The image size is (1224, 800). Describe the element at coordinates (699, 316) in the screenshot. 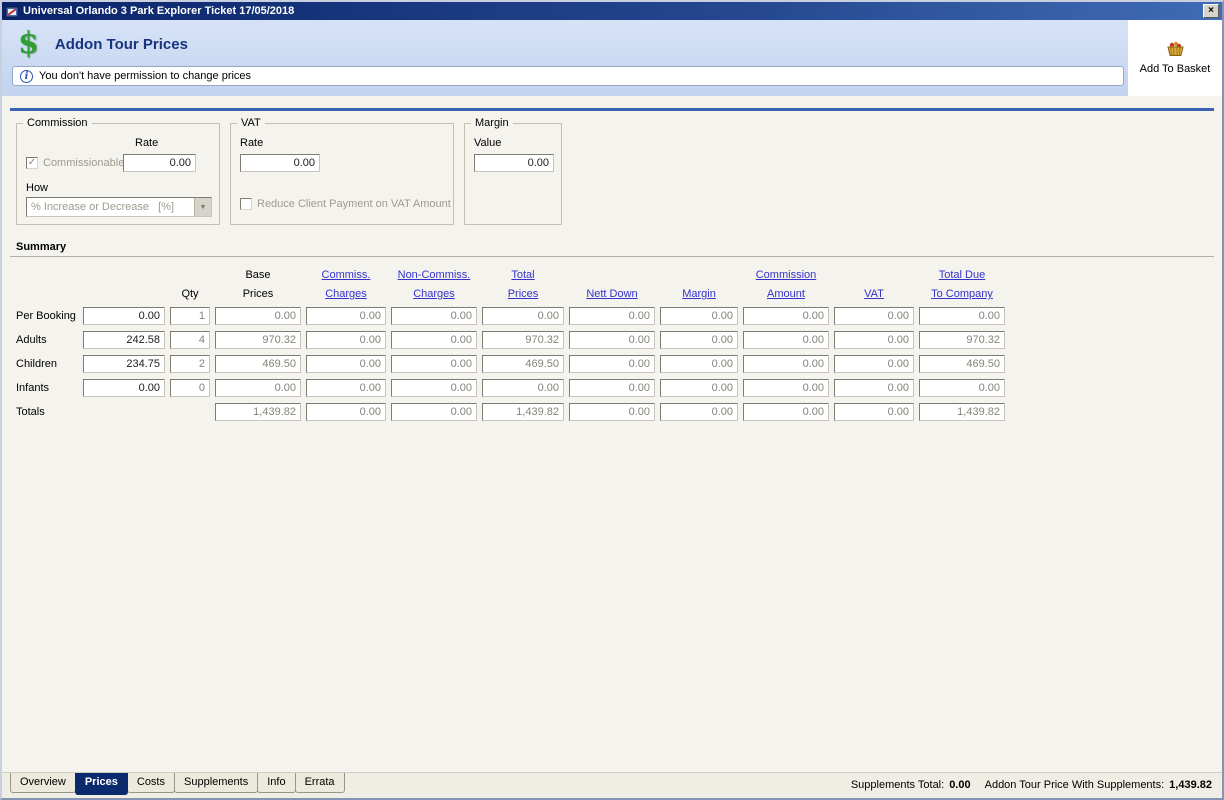

I see `perbooking-margin-field: 0.00` at that location.